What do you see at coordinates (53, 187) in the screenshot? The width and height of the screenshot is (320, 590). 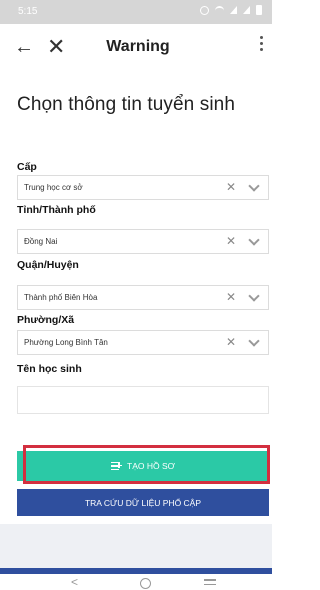 I see `cap-value: Trung học cơ sở` at bounding box center [53, 187].